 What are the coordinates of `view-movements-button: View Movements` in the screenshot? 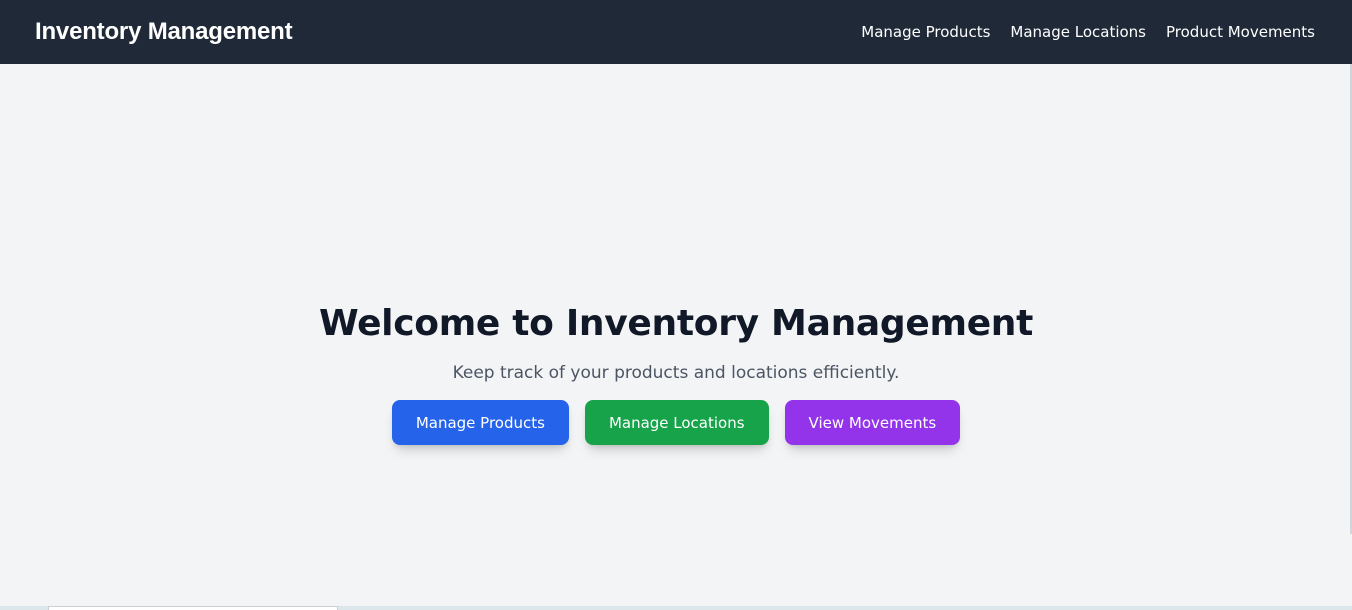 It's located at (872, 422).